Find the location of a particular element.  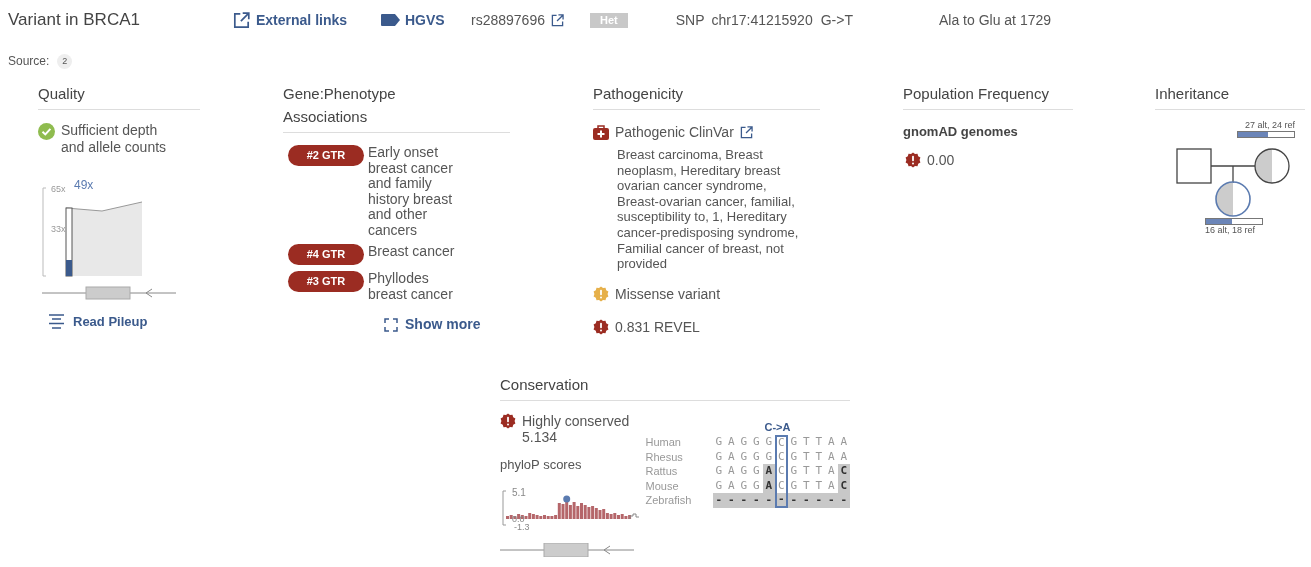

phenotype-text: Phyllodes breast cancer is located at coordinates (411, 286).